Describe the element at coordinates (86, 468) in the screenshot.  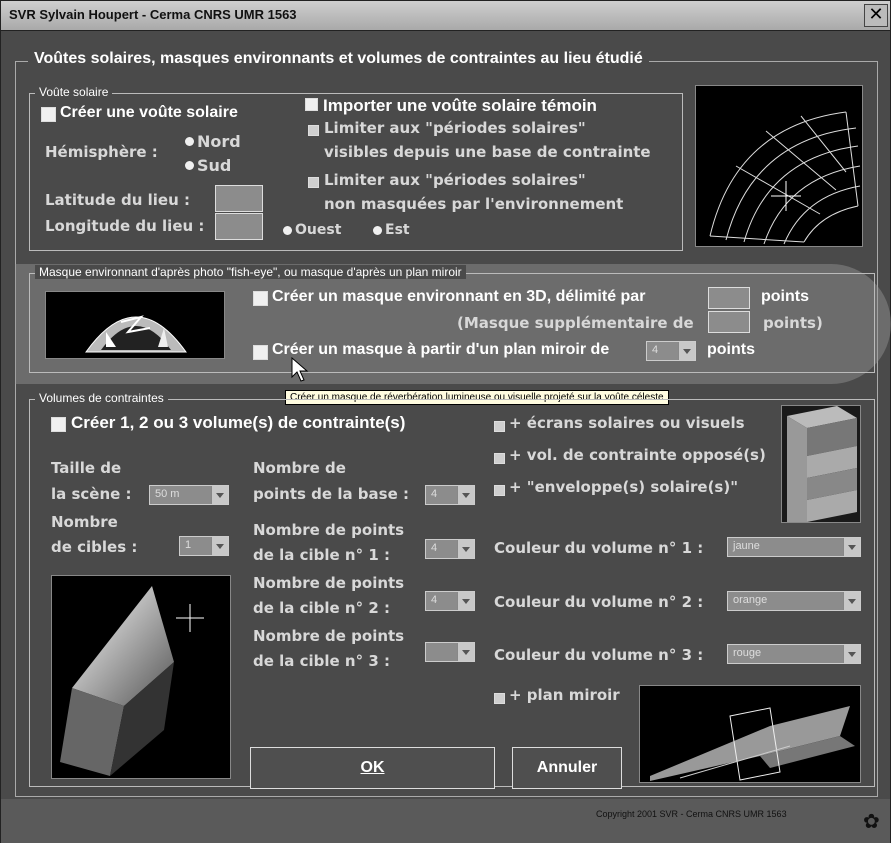
I see `label-taille-1: Taille de` at that location.